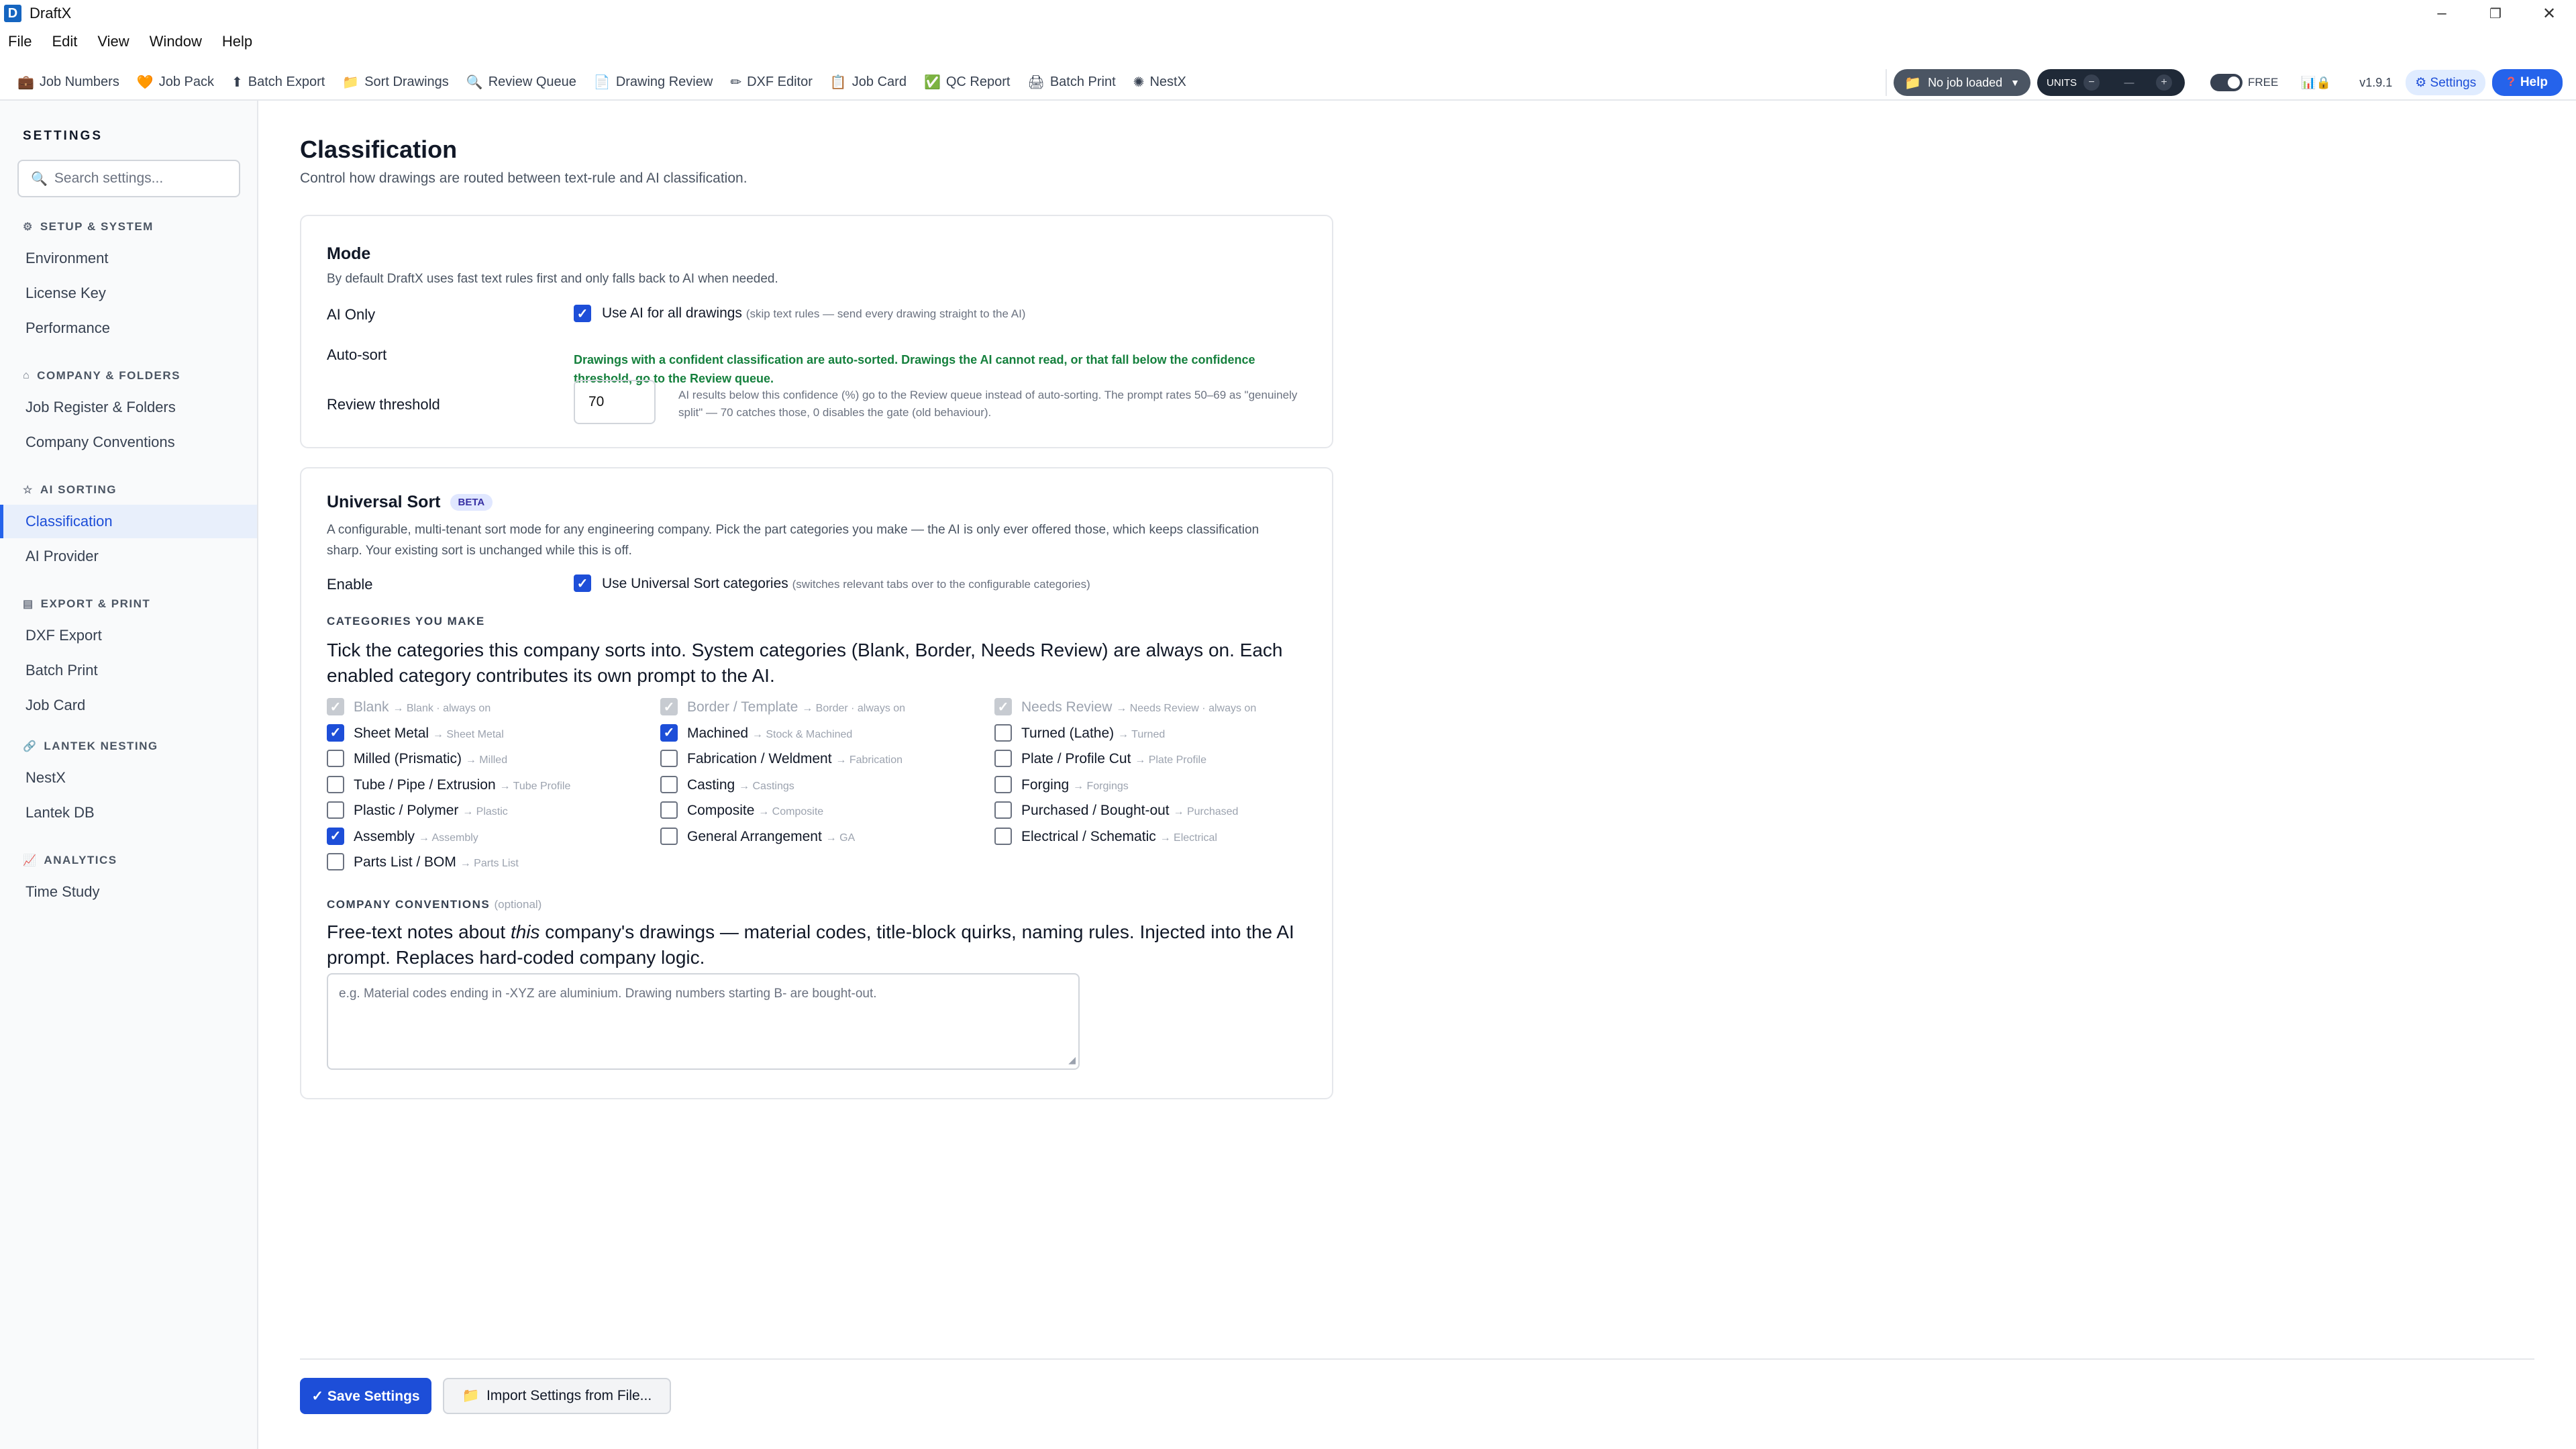 This screenshot has height=1449, width=2576. Describe the element at coordinates (113, 41) in the screenshot. I see `menu-view: View` at that location.